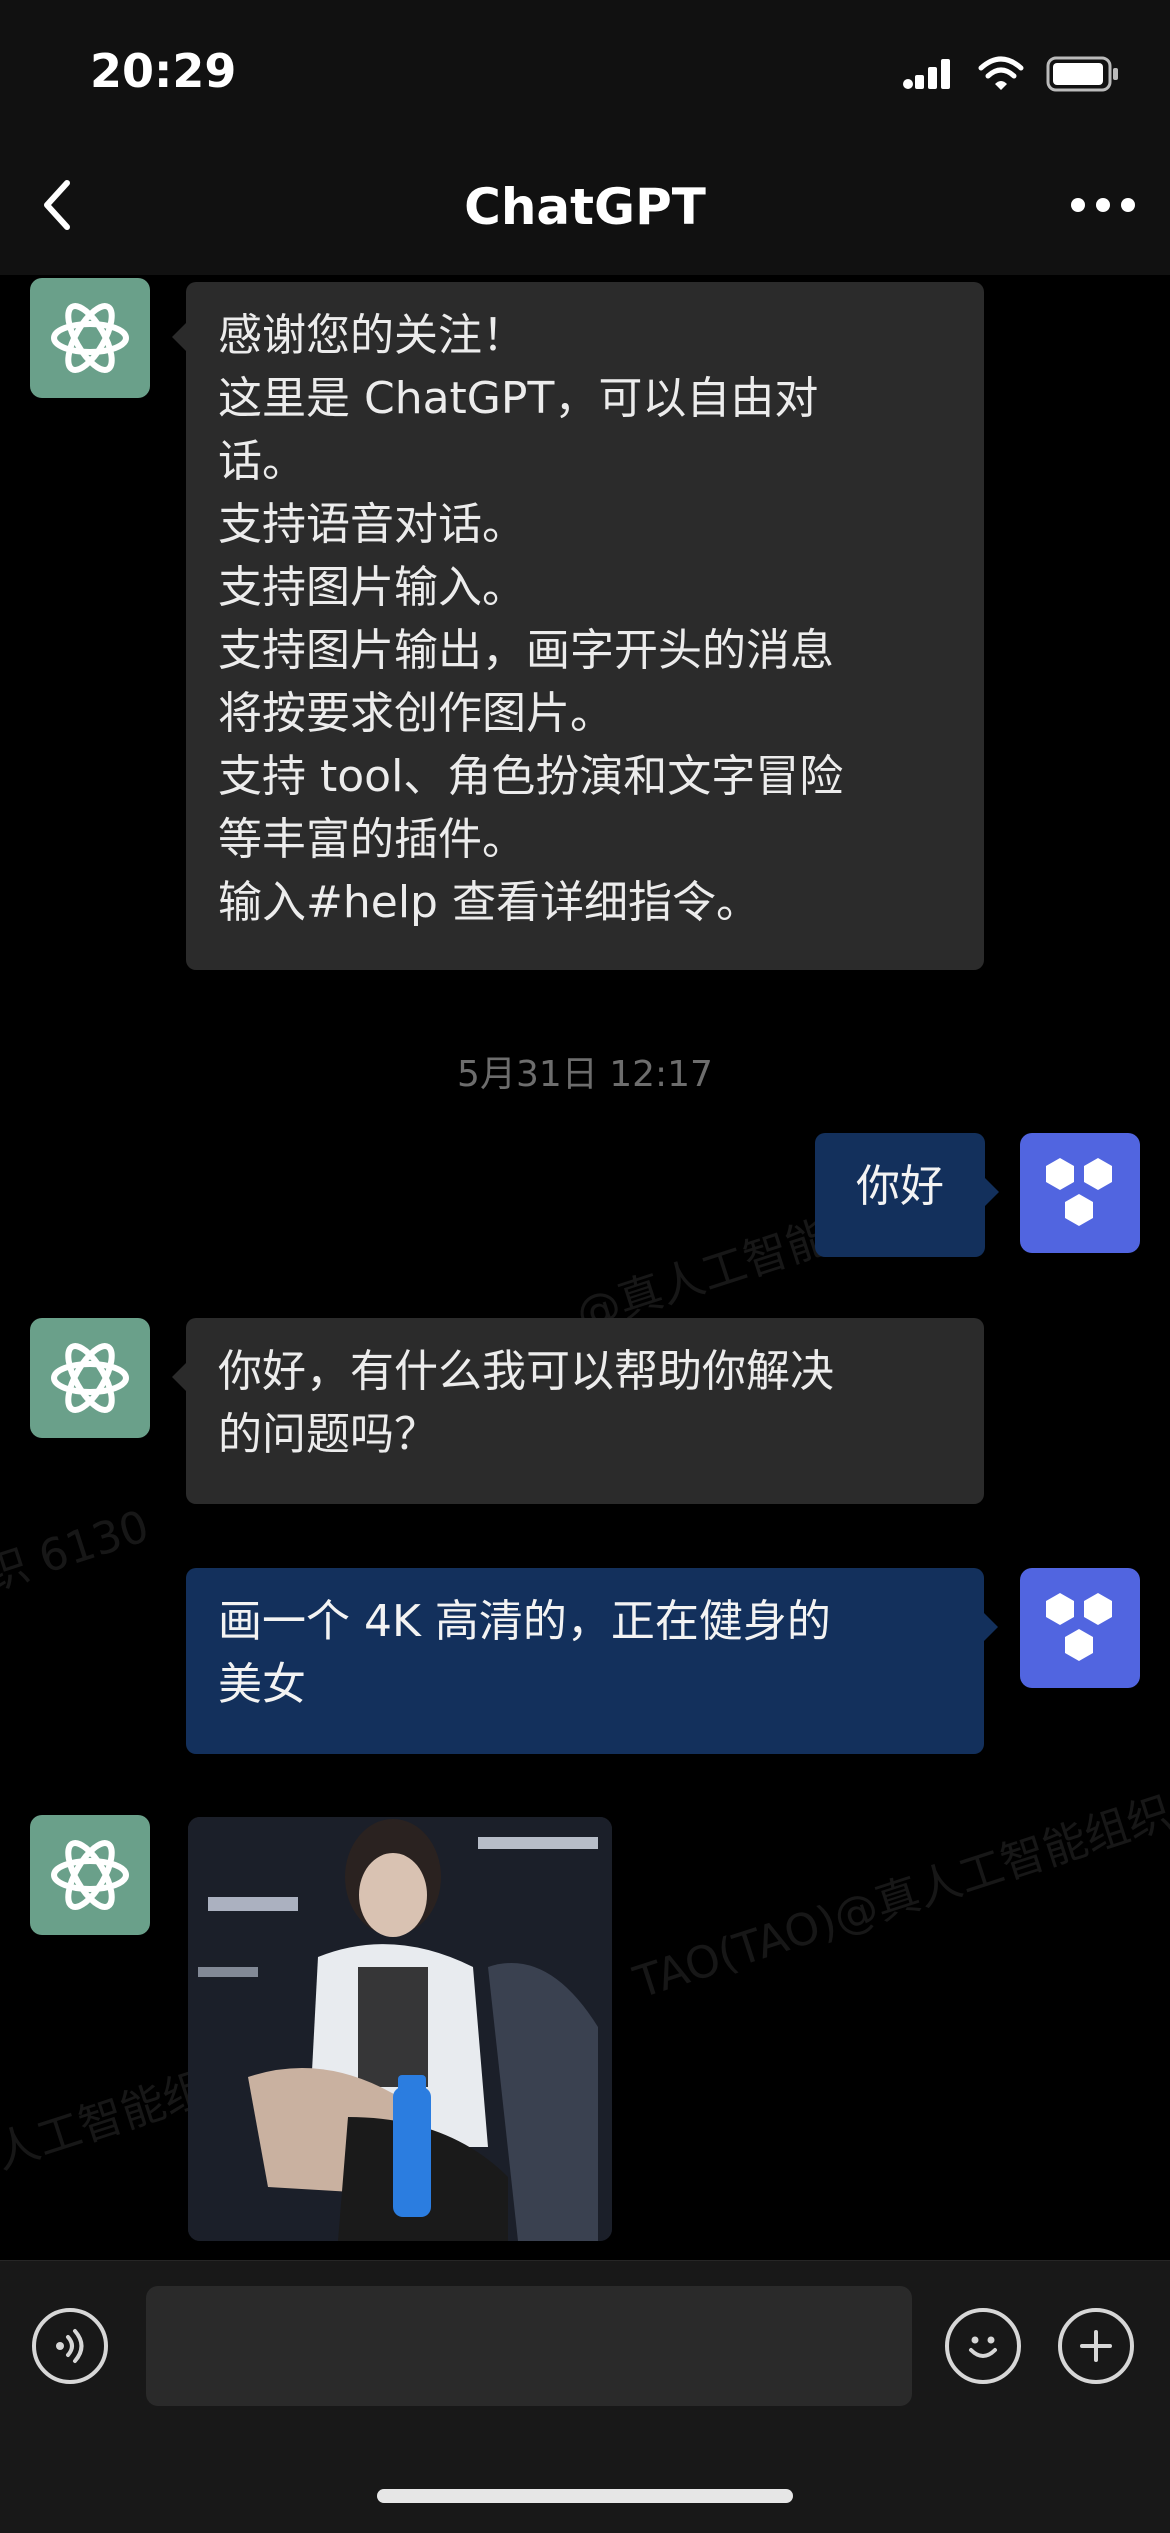 The width and height of the screenshot is (1170, 2533). Describe the element at coordinates (372, 587) in the screenshot. I see `message-line: 支持图片输入。` at that location.